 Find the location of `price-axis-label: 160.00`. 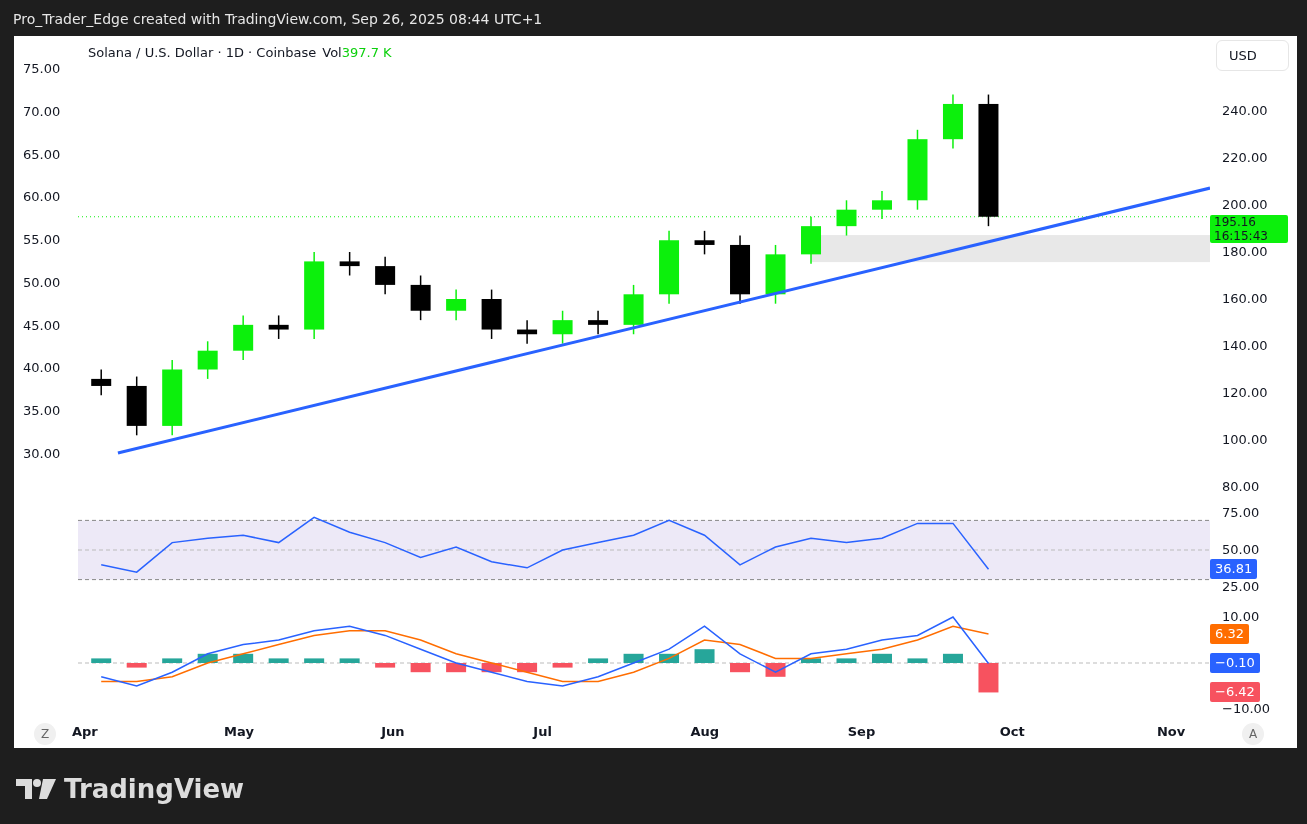

price-axis-label: 160.00 is located at coordinates (1245, 299).